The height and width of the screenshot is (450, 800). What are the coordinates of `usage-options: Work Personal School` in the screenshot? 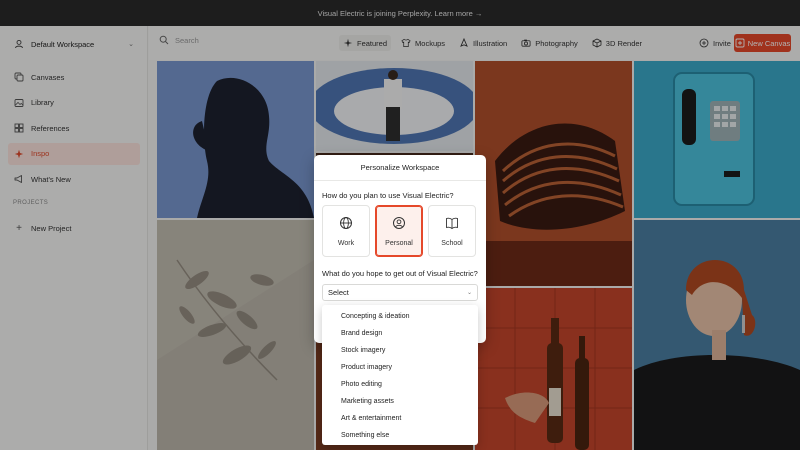 It's located at (399, 231).